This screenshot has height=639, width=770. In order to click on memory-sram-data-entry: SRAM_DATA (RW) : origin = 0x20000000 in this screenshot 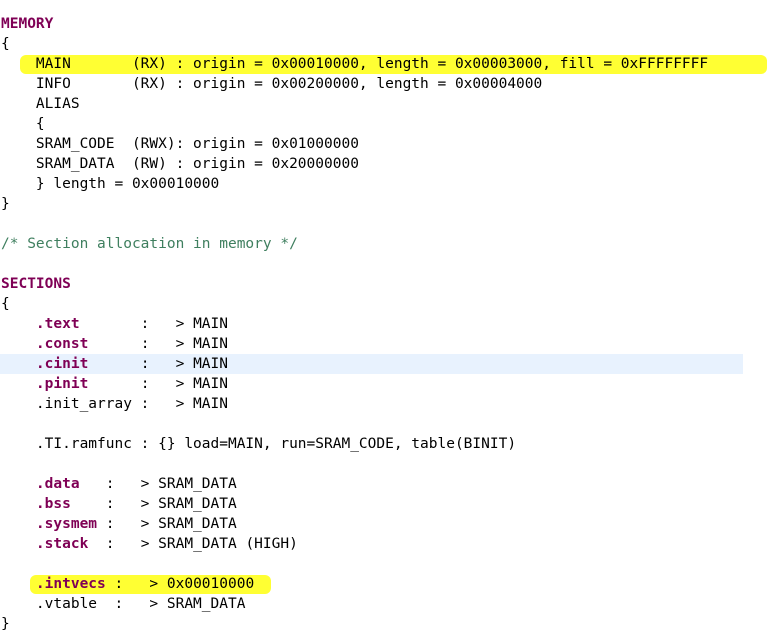, I will do `click(180, 164)`.